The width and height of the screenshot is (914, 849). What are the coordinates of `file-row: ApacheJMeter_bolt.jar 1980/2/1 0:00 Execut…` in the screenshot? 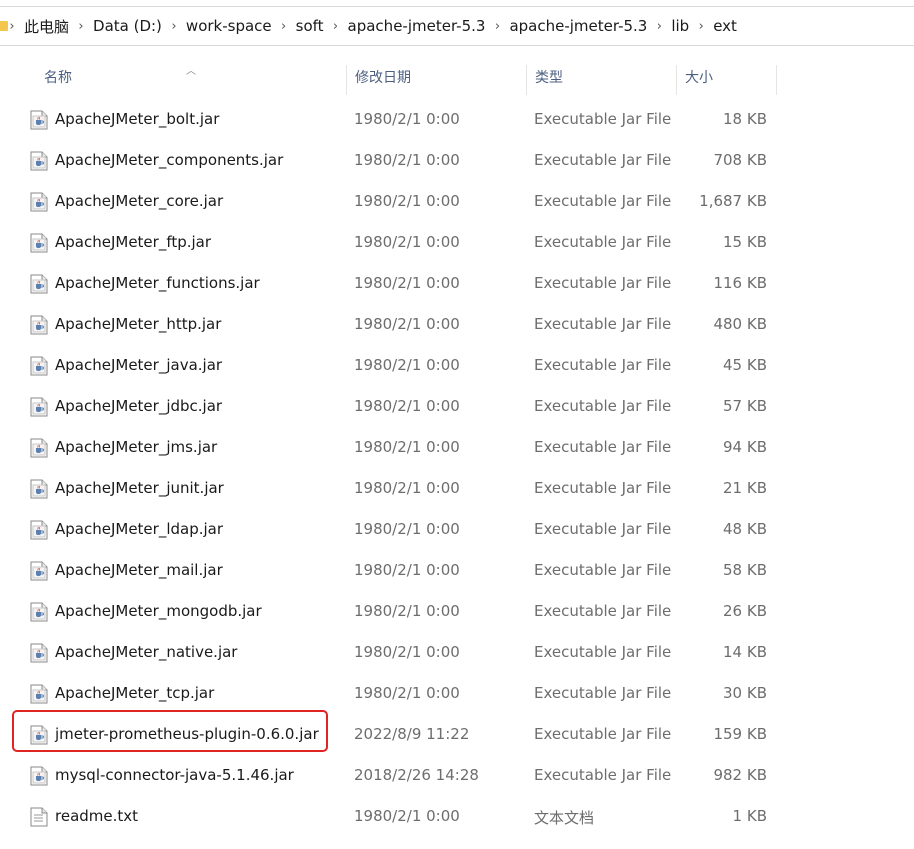 It's located at (457, 120).